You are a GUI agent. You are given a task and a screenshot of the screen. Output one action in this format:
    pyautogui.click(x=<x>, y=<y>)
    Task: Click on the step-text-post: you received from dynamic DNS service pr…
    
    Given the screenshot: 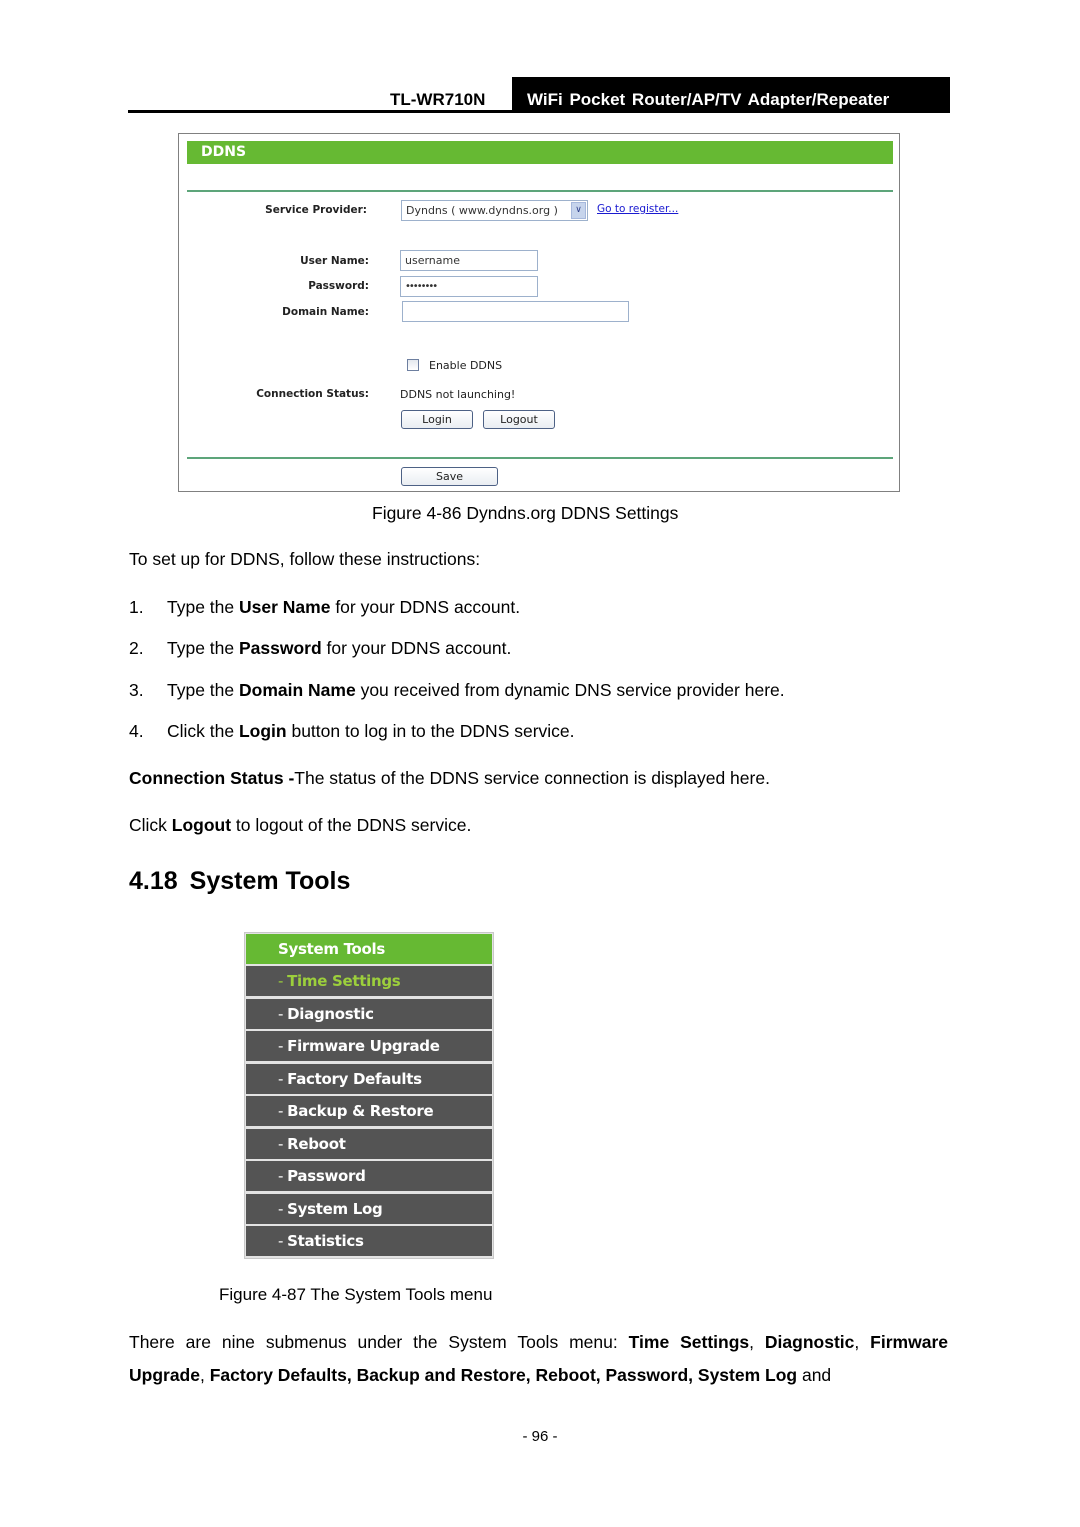 What is the action you would take?
    pyautogui.click(x=570, y=690)
    